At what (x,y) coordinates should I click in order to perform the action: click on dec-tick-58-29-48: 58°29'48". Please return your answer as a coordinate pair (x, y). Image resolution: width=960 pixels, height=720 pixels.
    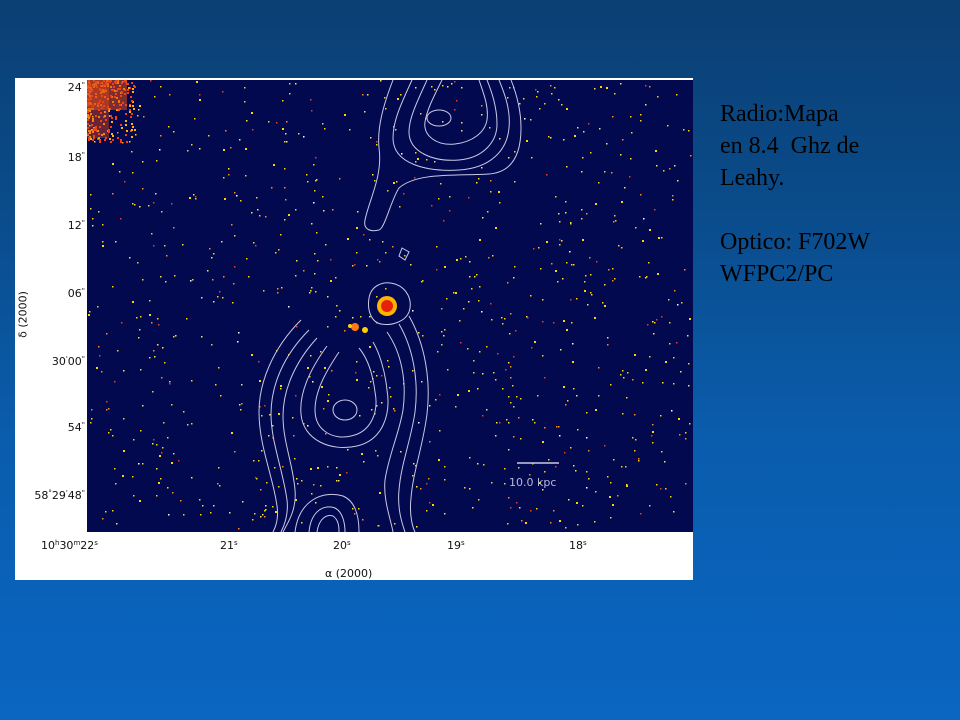
    Looking at the image, I should click on (59, 495).